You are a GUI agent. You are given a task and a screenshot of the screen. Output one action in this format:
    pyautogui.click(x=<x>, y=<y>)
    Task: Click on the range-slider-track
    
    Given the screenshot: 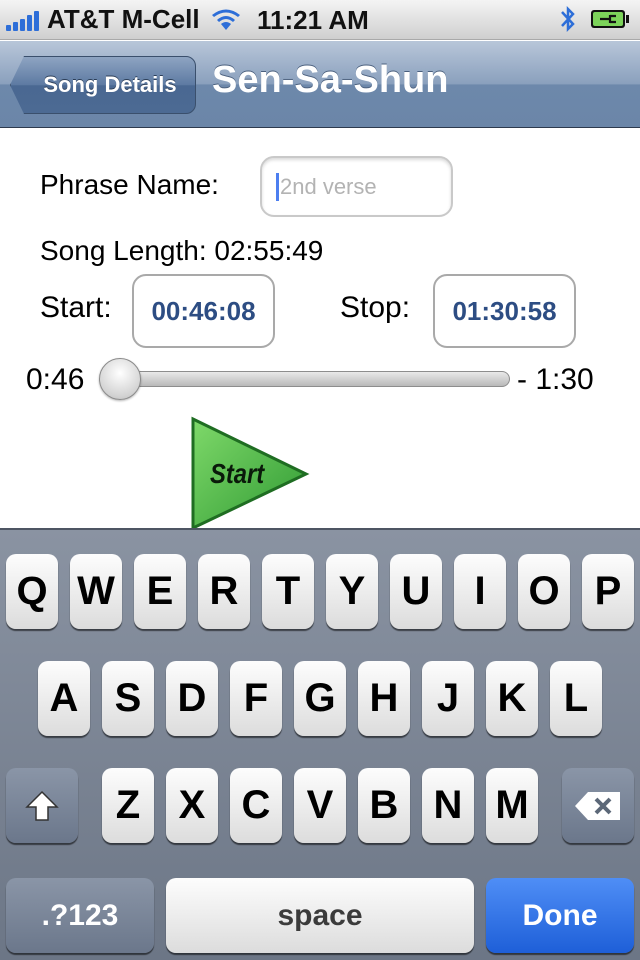 What is the action you would take?
    pyautogui.click(x=305, y=379)
    